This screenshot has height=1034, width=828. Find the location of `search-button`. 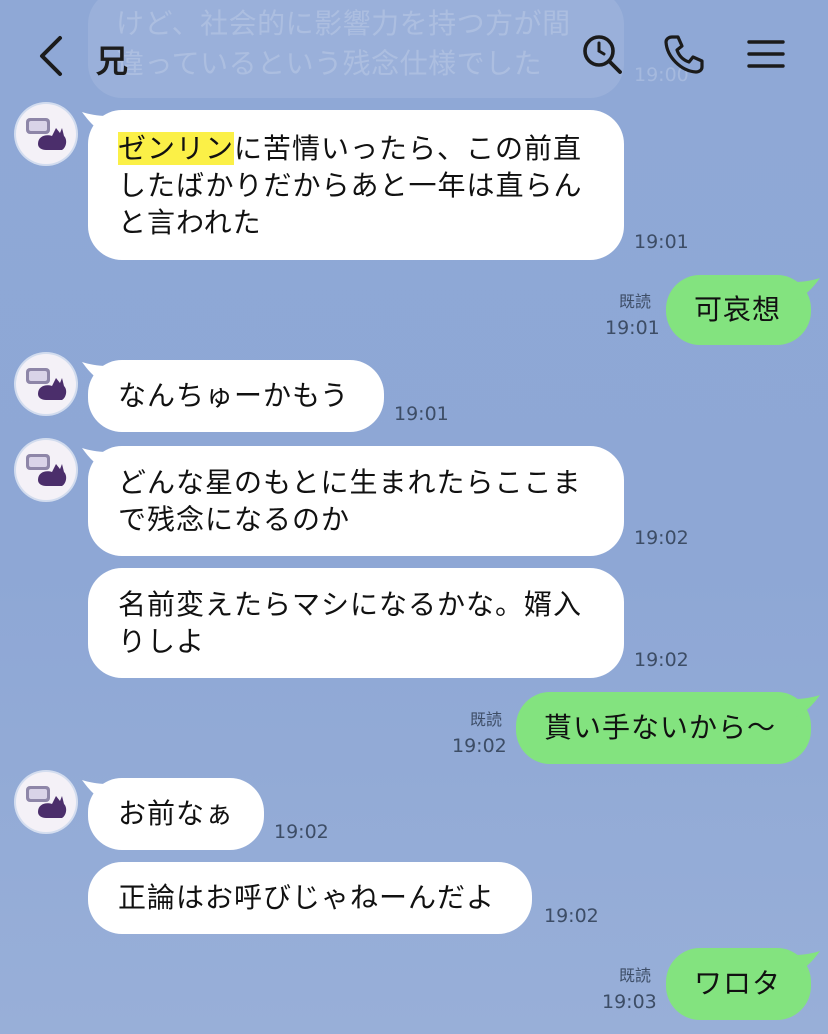

search-button is located at coordinates (602, 54).